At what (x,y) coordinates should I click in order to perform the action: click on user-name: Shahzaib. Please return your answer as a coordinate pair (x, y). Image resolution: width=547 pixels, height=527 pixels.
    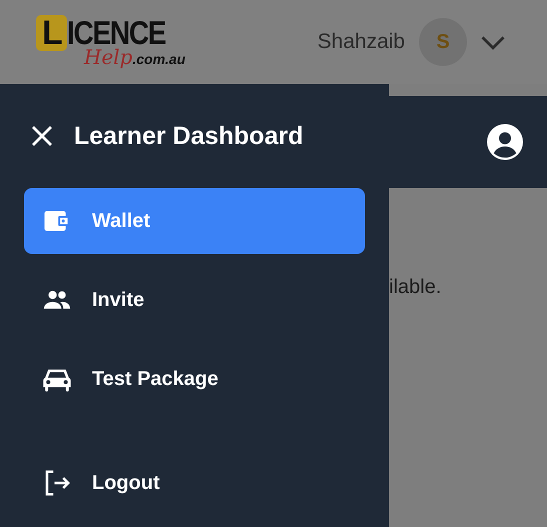
    Looking at the image, I should click on (361, 42).